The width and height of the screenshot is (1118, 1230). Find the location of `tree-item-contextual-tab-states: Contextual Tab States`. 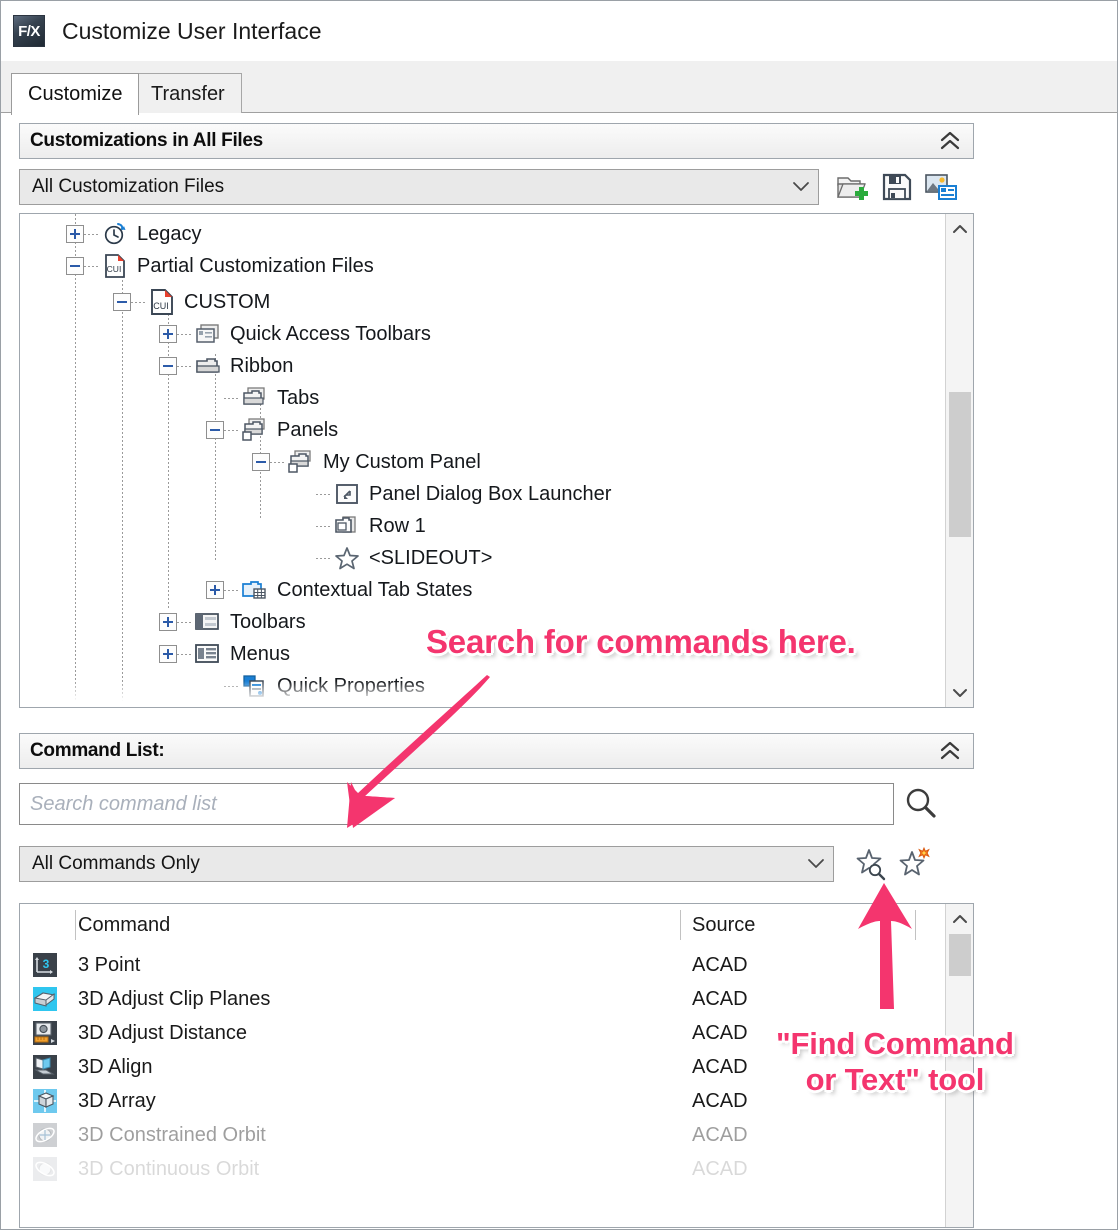

tree-item-contextual-tab-states: Contextual Tab States is located at coordinates (342, 590).